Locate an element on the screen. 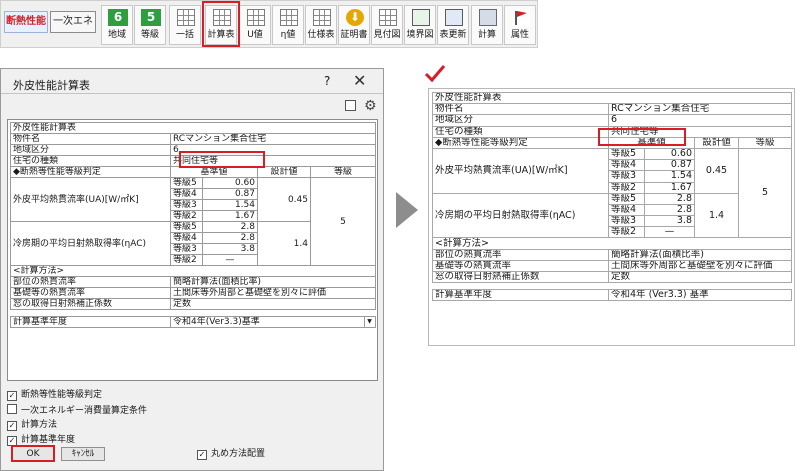  region-button: 6 地域 is located at coordinates (117, 25).